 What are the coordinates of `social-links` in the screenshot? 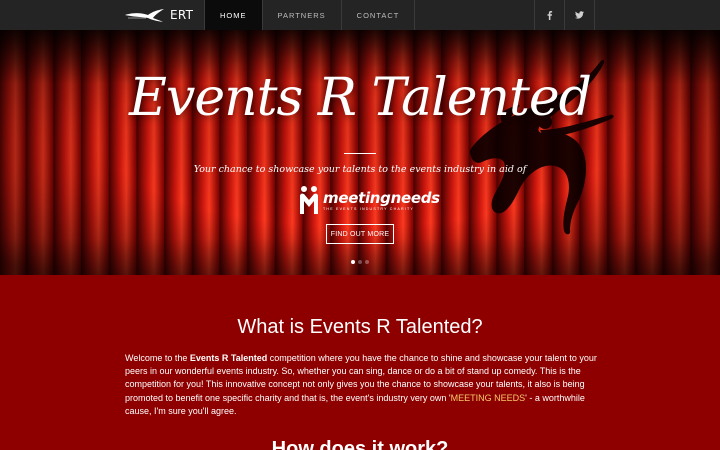 It's located at (564, 15).